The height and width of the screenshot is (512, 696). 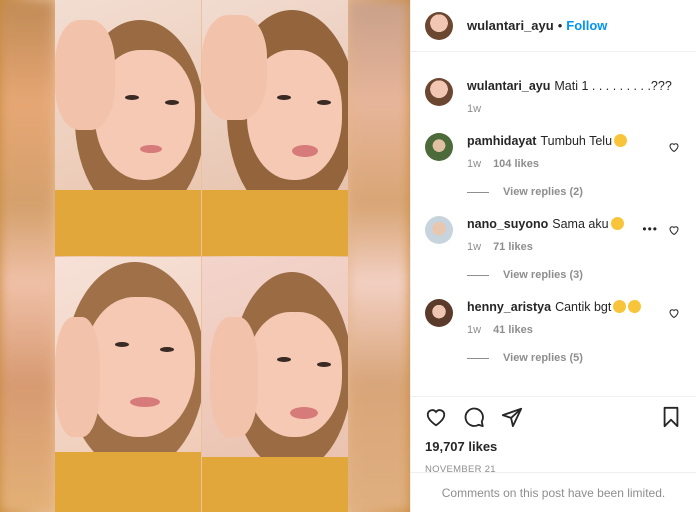 What do you see at coordinates (586, 25) in the screenshot?
I see `follow-button: Follow` at bounding box center [586, 25].